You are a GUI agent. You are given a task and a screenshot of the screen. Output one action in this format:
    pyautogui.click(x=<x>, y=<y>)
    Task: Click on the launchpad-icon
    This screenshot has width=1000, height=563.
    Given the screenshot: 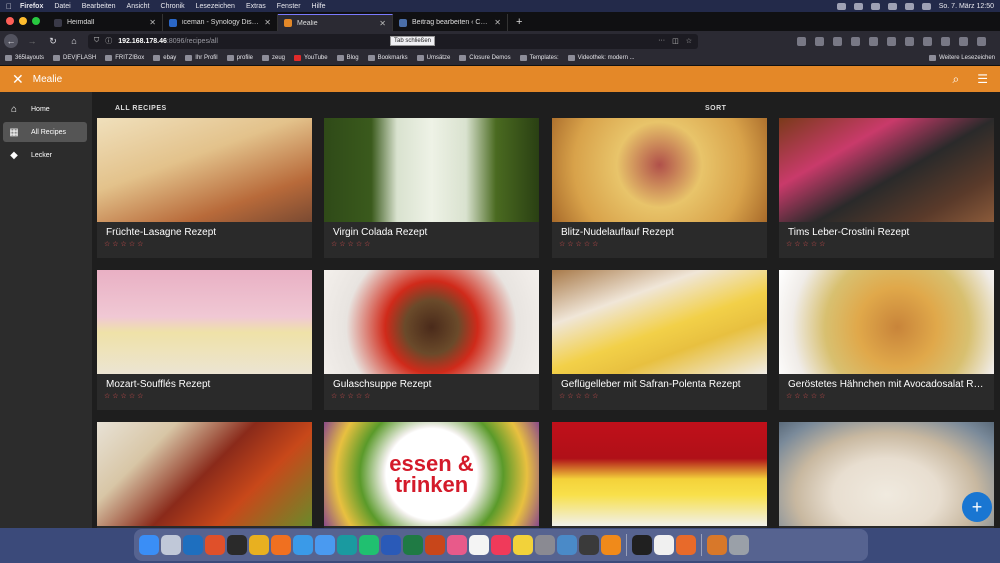 What is the action you would take?
    pyautogui.click(x=171, y=545)
    